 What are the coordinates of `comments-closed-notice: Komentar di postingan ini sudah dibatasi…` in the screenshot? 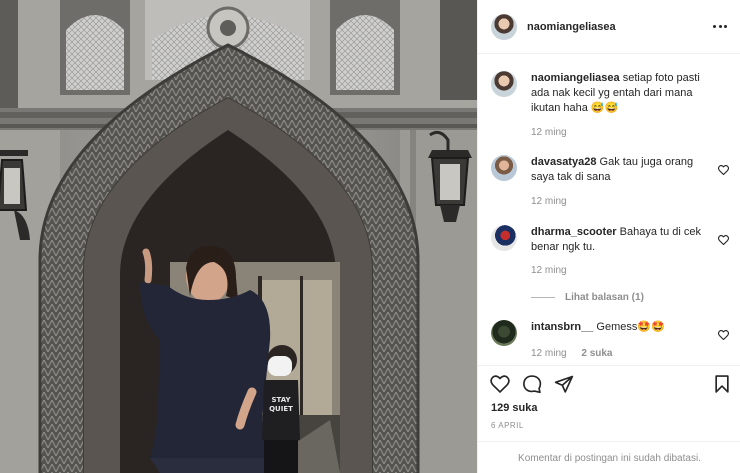 It's located at (609, 457).